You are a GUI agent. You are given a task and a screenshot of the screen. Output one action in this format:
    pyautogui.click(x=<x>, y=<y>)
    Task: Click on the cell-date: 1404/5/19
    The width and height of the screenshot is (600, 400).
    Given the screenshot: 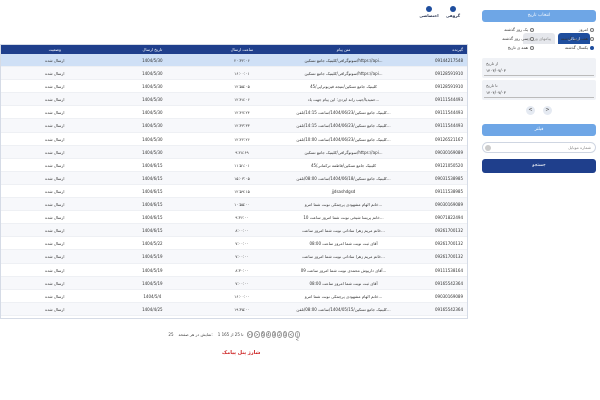 What is the action you would take?
    pyautogui.click(x=152, y=283)
    